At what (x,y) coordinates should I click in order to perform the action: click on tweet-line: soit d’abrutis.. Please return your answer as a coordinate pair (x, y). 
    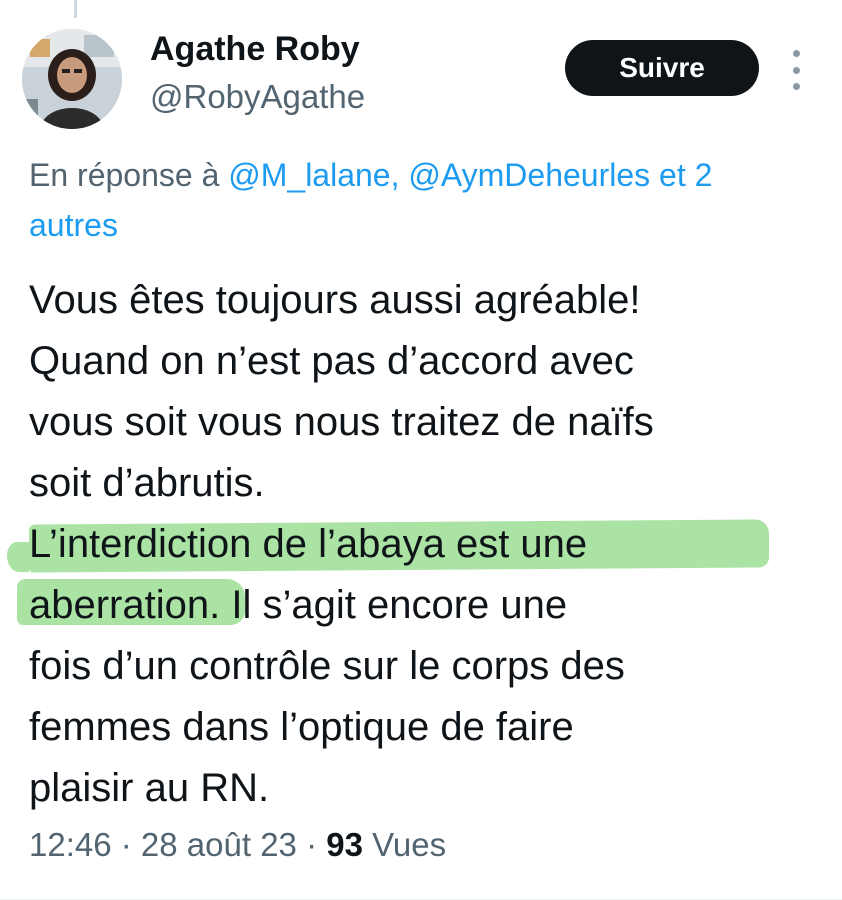
    Looking at the image, I should click on (147, 483).